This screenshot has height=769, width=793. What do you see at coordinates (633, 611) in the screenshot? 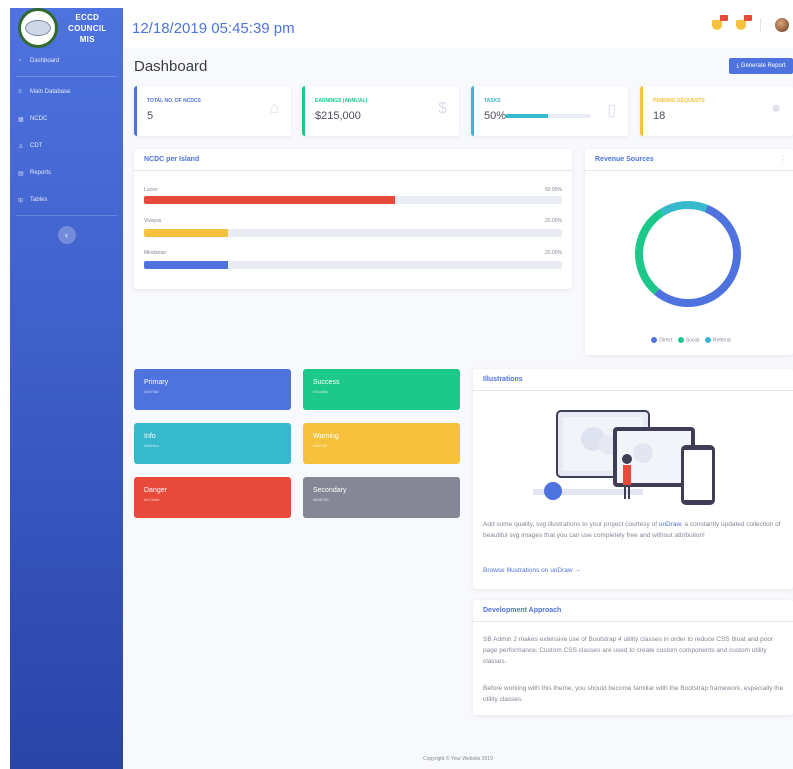
I see `card-title: Development Approach` at bounding box center [633, 611].